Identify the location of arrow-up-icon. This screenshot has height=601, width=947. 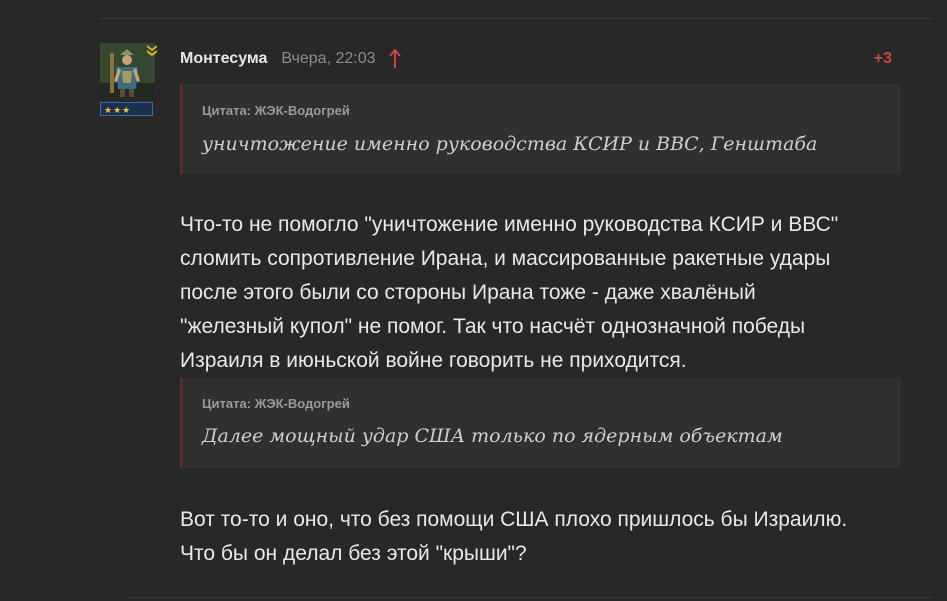
(395, 58).